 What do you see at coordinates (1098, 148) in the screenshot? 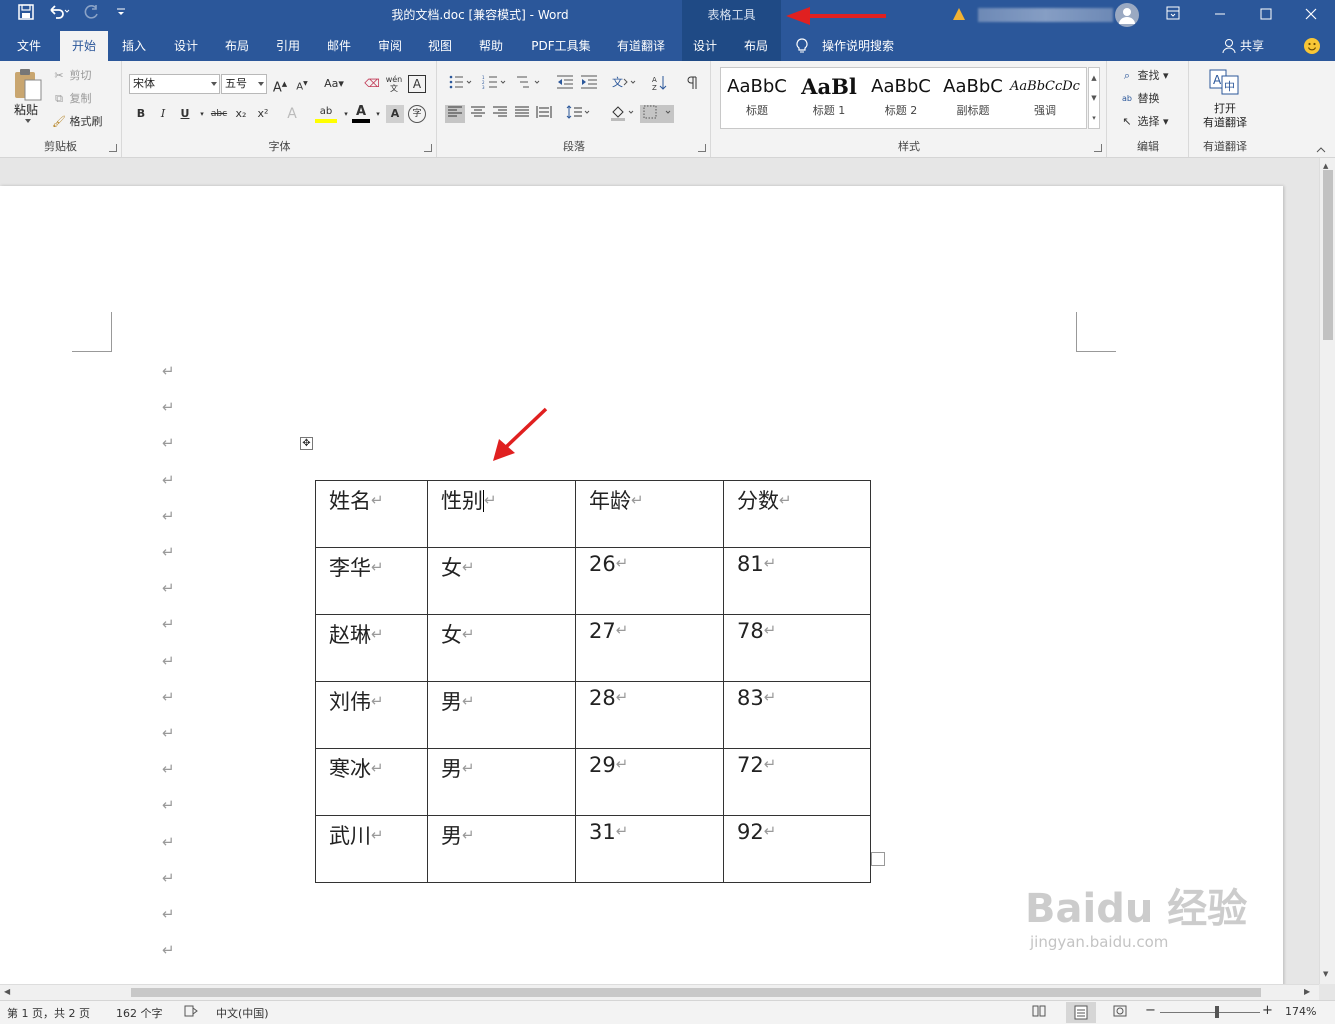
I see `styles-dialog-launcher-icon` at bounding box center [1098, 148].